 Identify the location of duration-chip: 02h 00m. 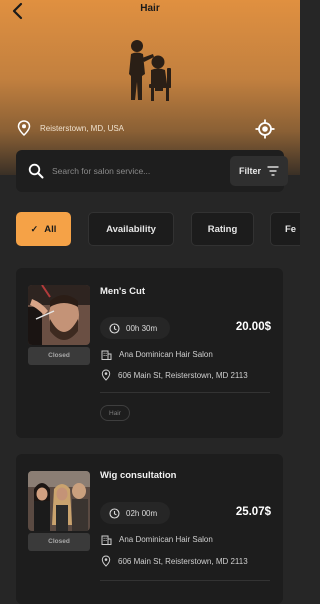
(135, 513).